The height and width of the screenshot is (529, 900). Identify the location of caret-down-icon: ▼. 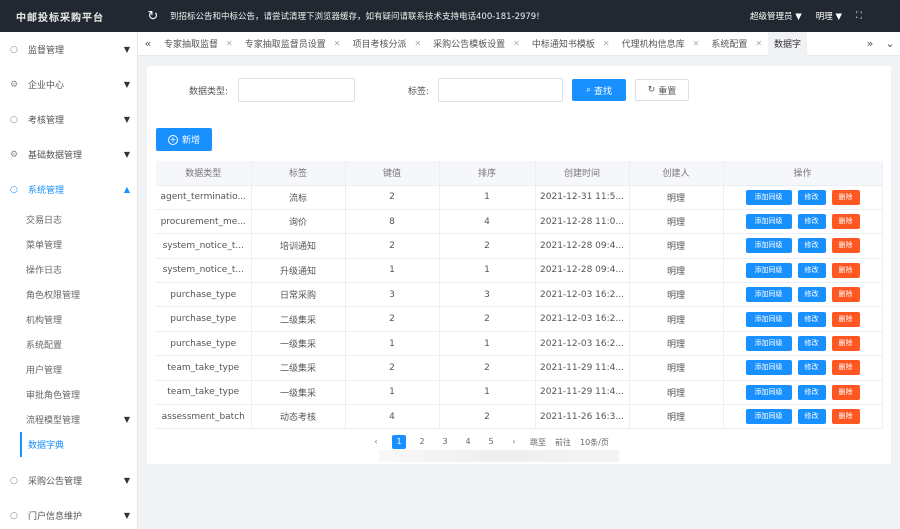
(127, 515).